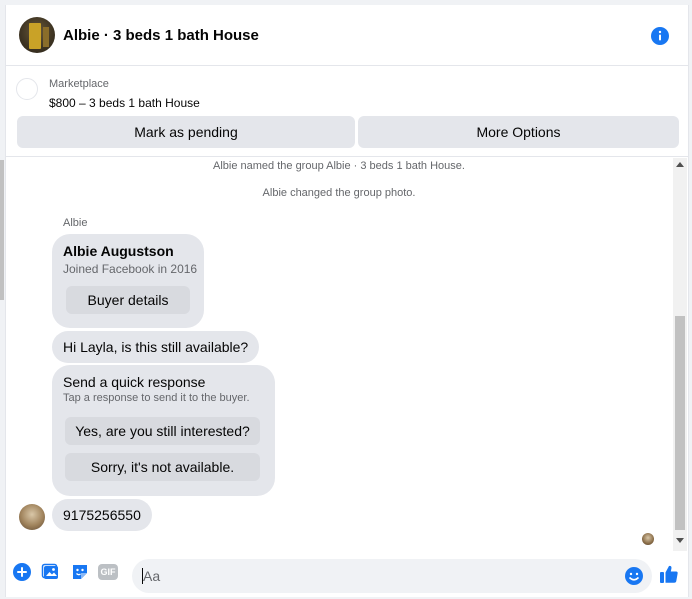 The width and height of the screenshot is (692, 599). I want to click on buyer-joined: Joined Facebook in 2016, so click(130, 269).